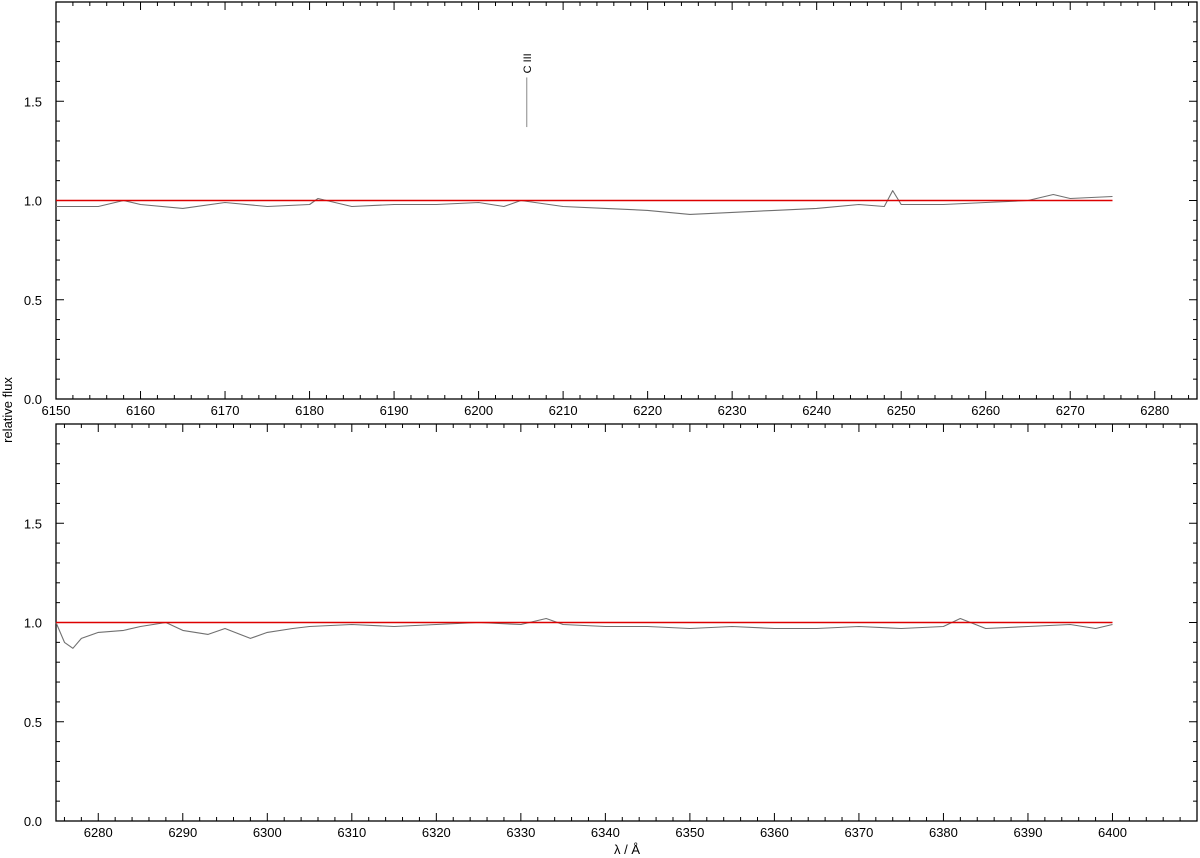 This screenshot has height=858, width=1200. I want to click on x-tick-label: 6200, so click(478, 410).